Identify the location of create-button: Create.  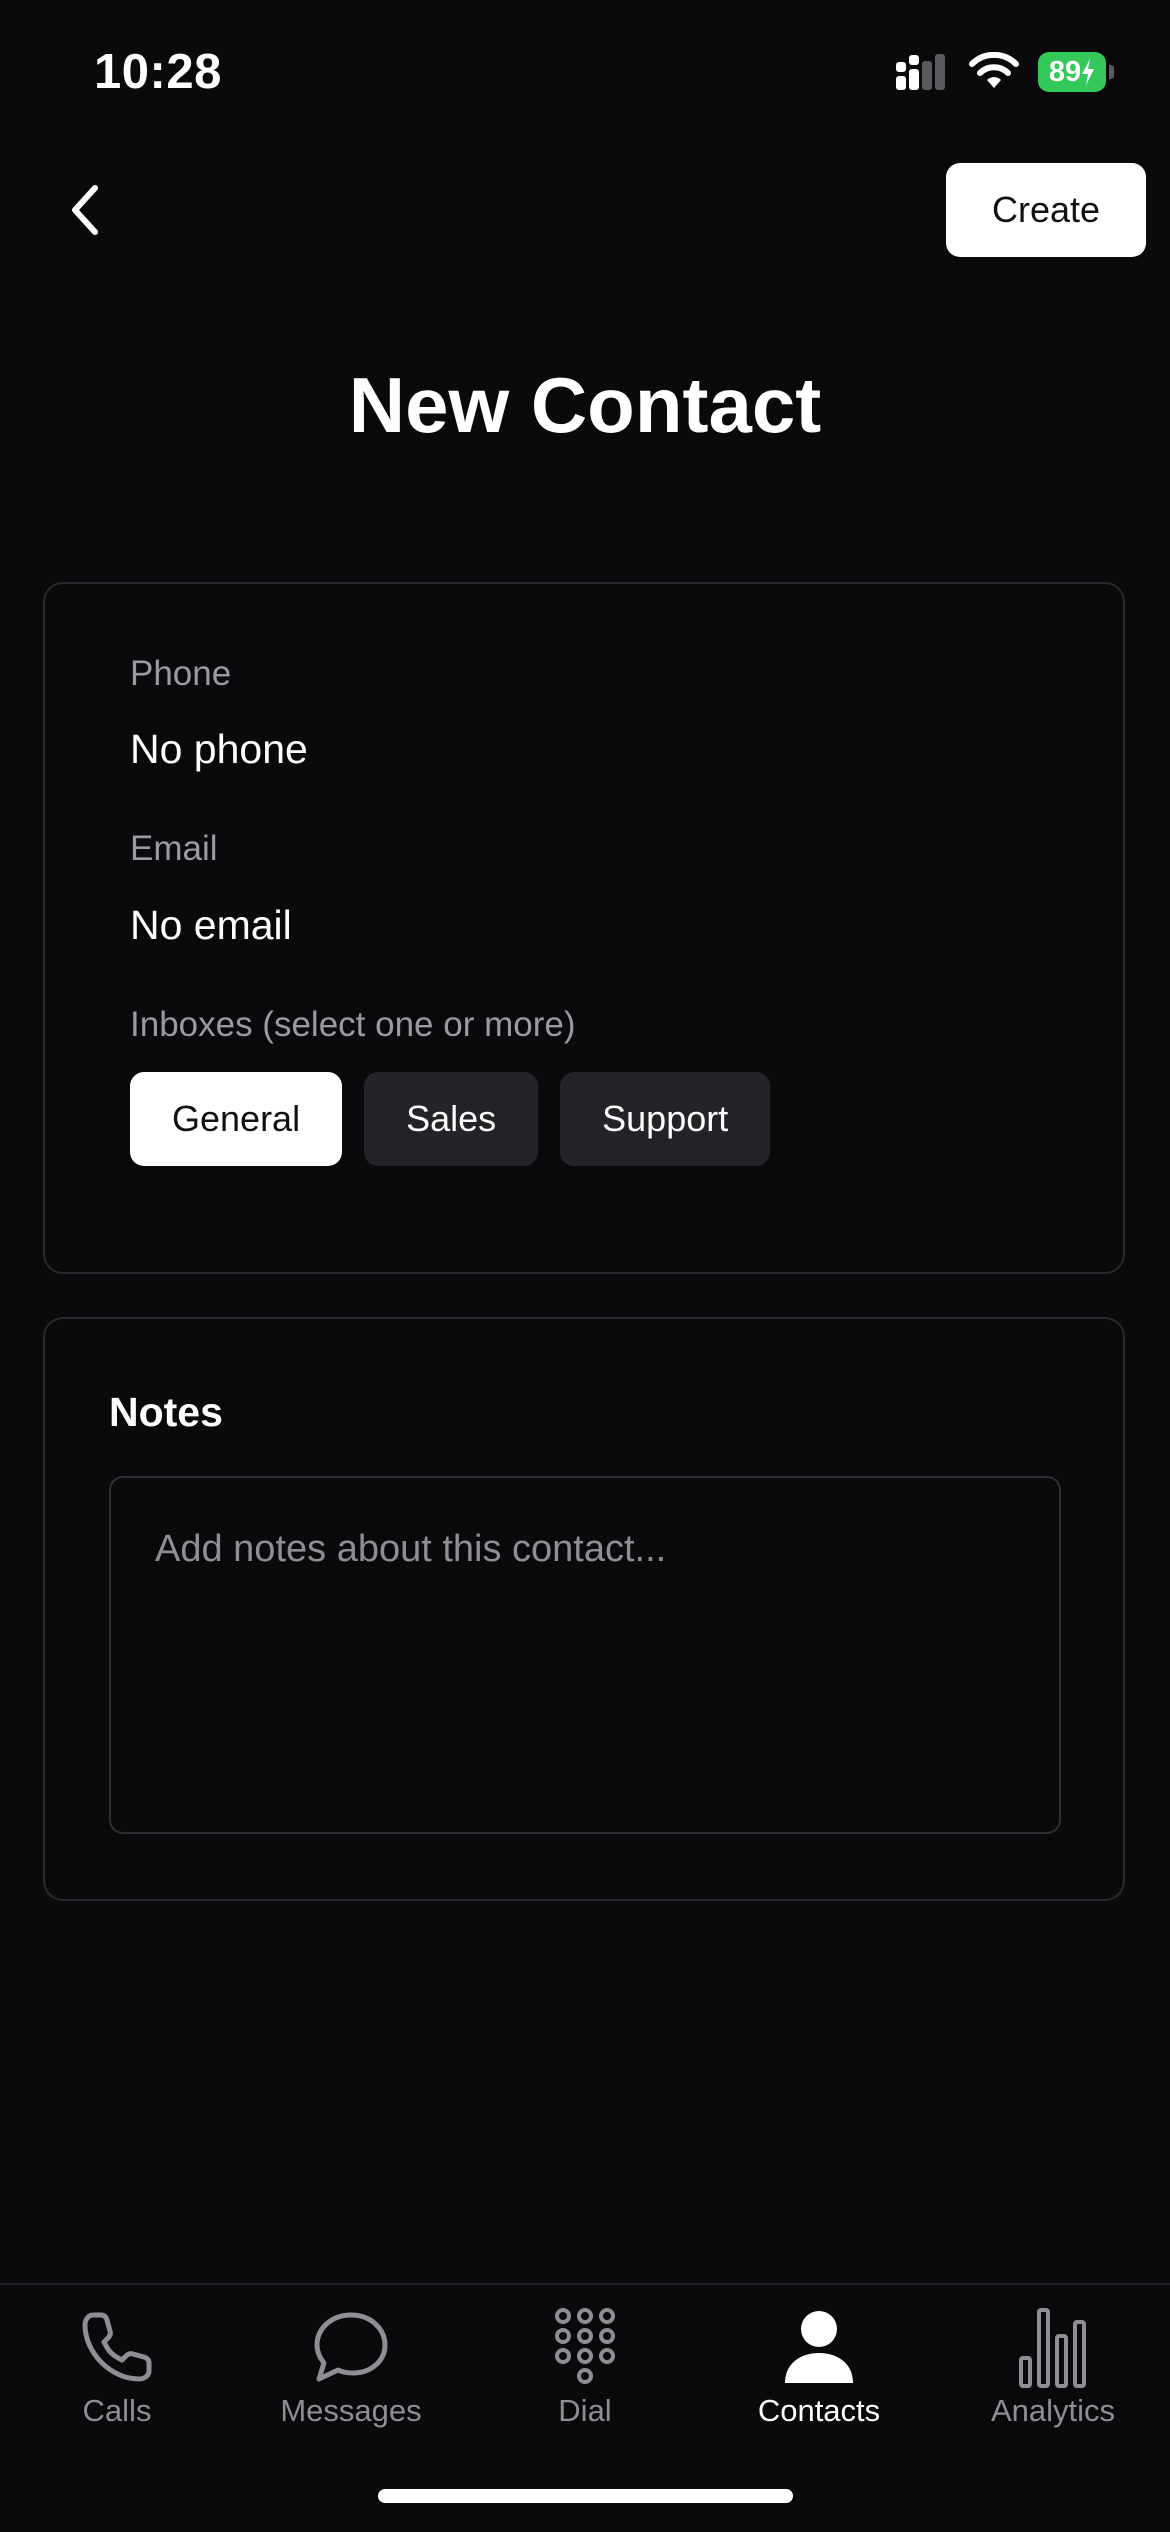
(1046, 210).